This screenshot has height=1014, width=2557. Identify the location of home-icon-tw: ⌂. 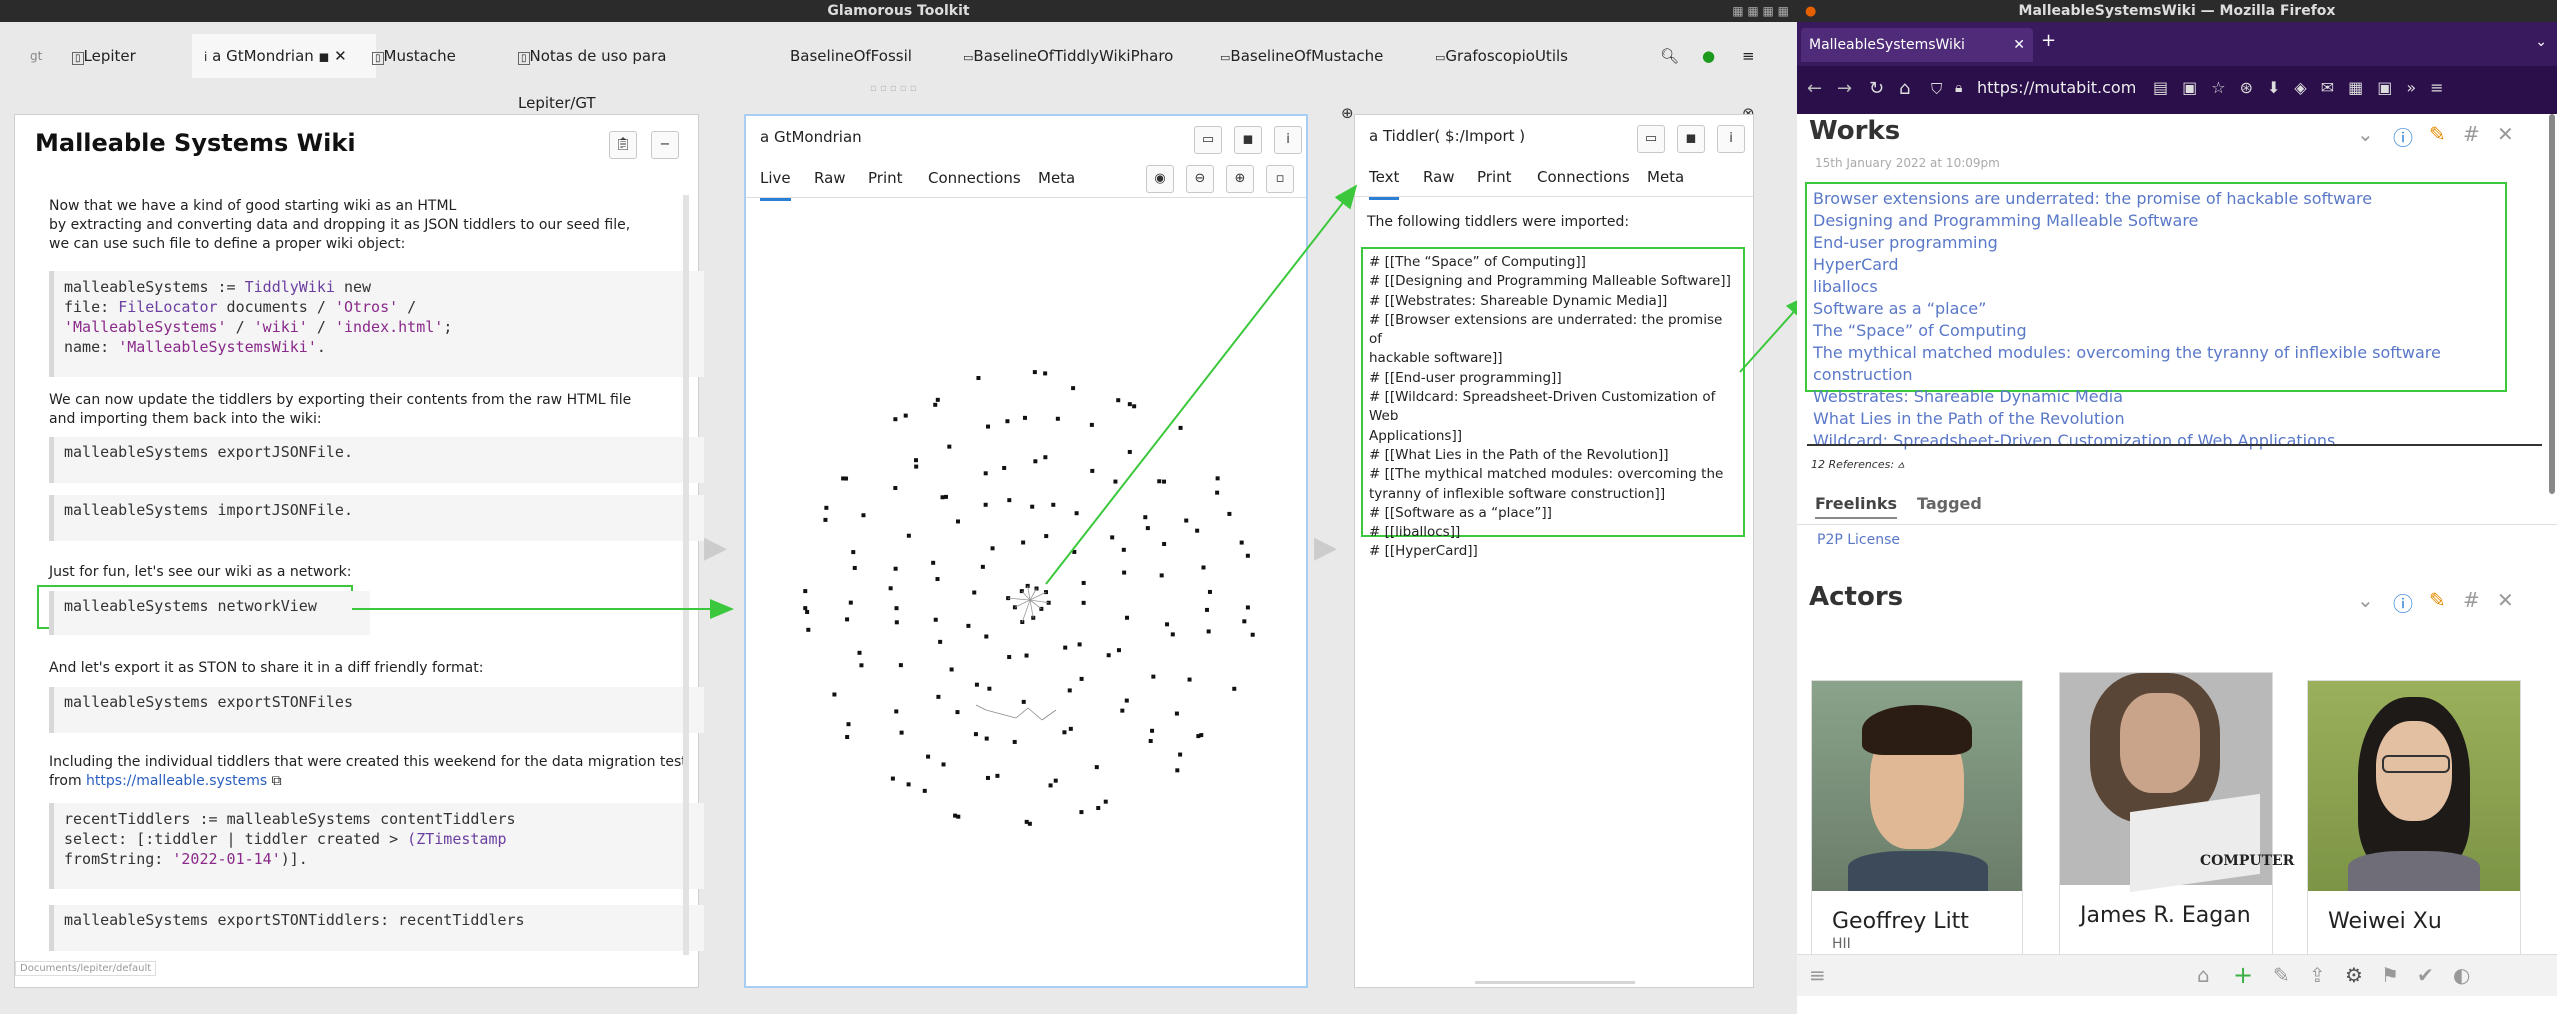
(2203, 975).